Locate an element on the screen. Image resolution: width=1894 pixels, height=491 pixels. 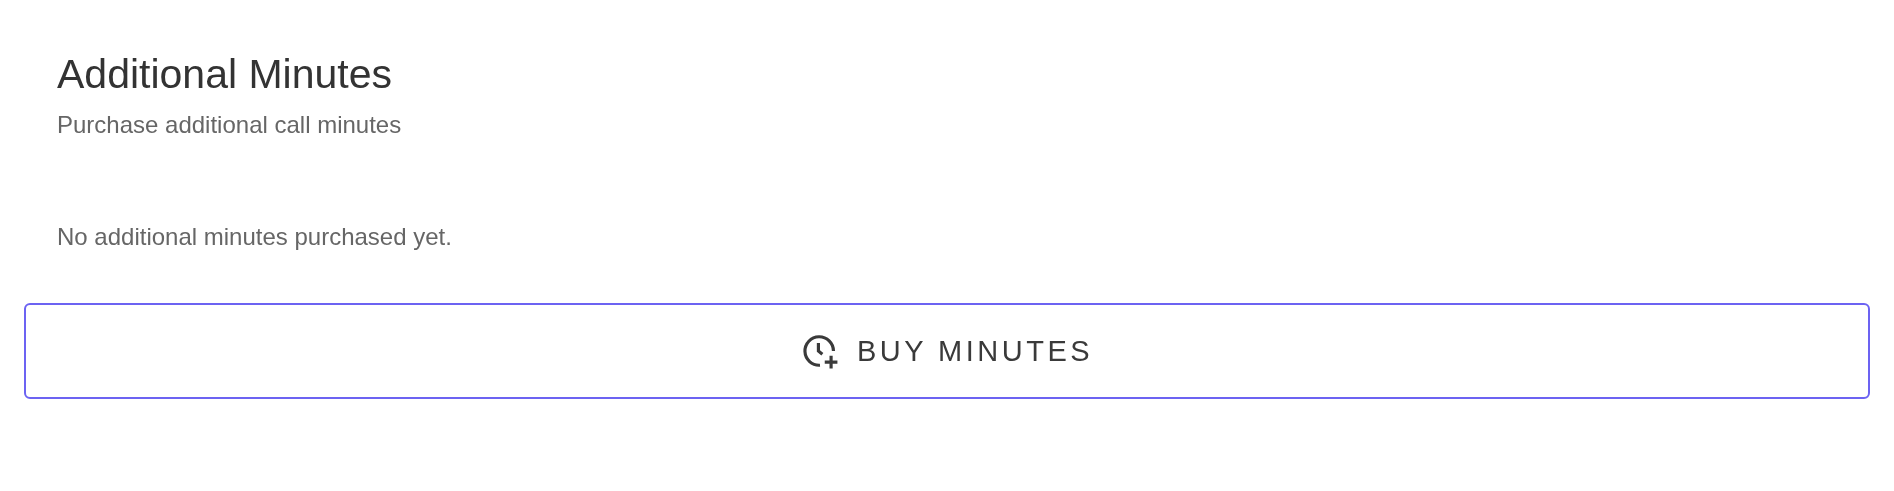
clock-plus-icon is located at coordinates (819, 351).